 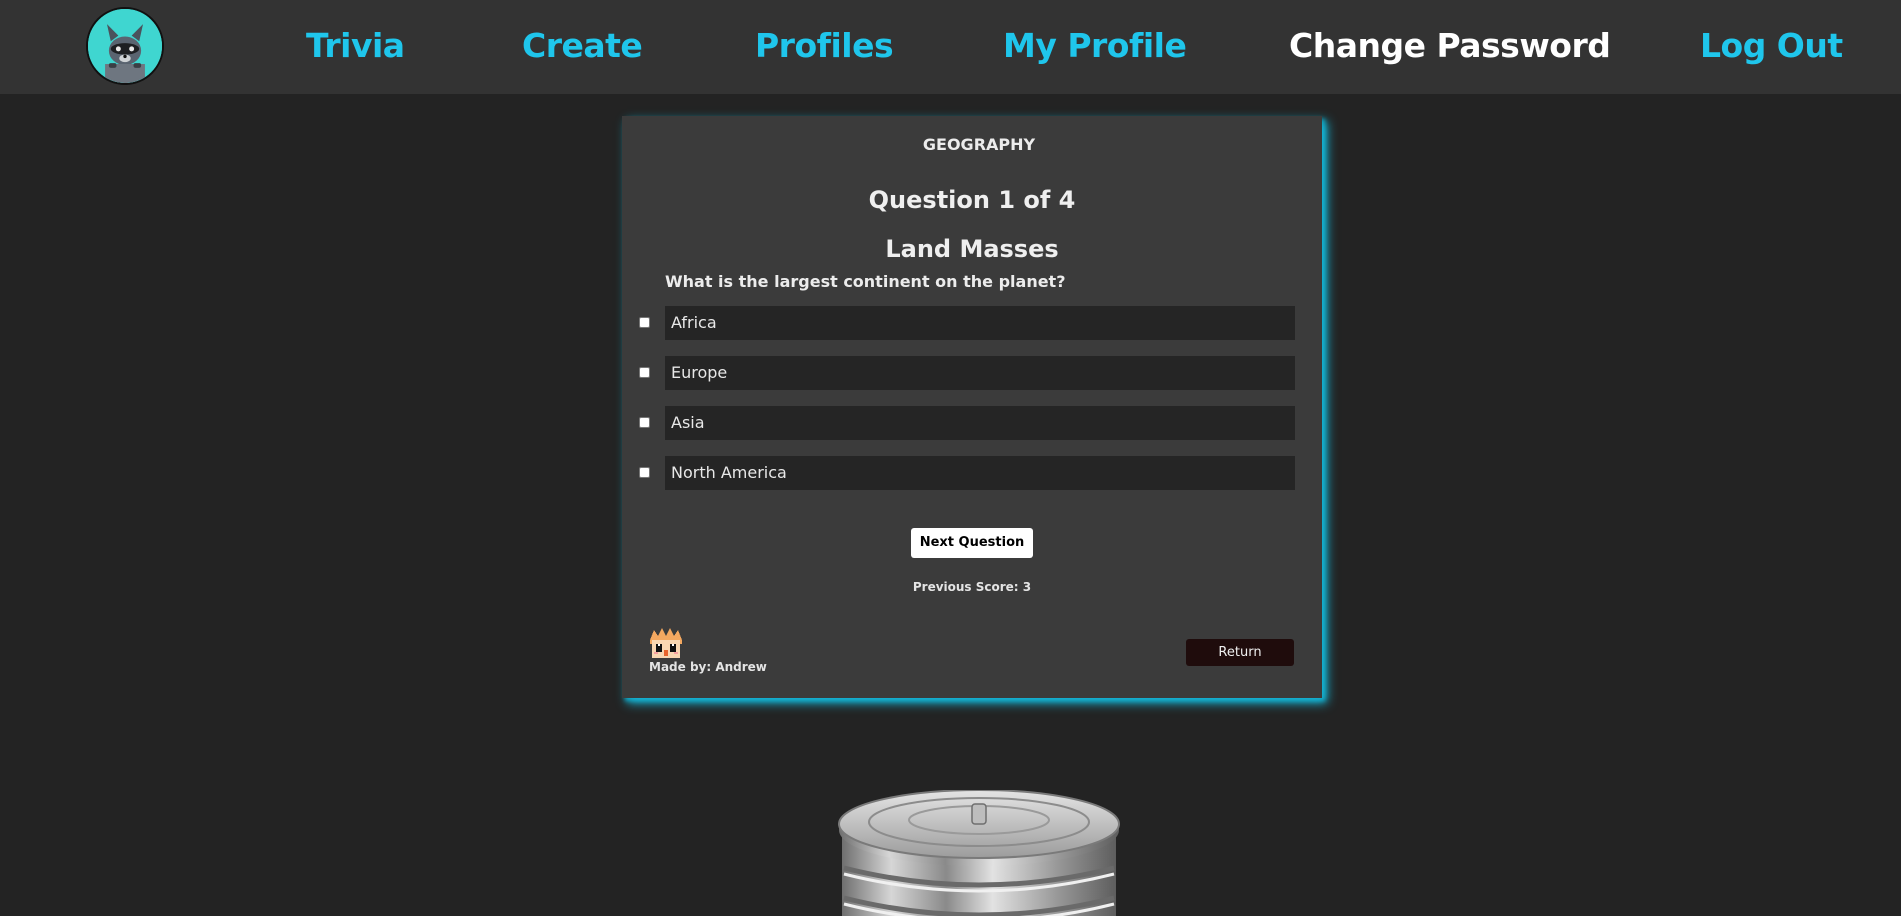 What do you see at coordinates (824, 46) in the screenshot?
I see `nav-link-profiles: Profiles` at bounding box center [824, 46].